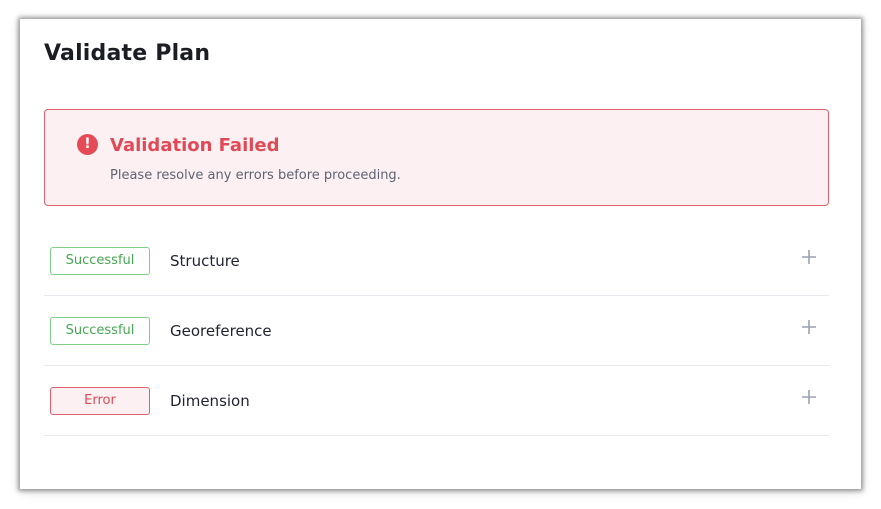 The width and height of the screenshot is (881, 509). What do you see at coordinates (100, 401) in the screenshot?
I see `status-badge: Error` at bounding box center [100, 401].